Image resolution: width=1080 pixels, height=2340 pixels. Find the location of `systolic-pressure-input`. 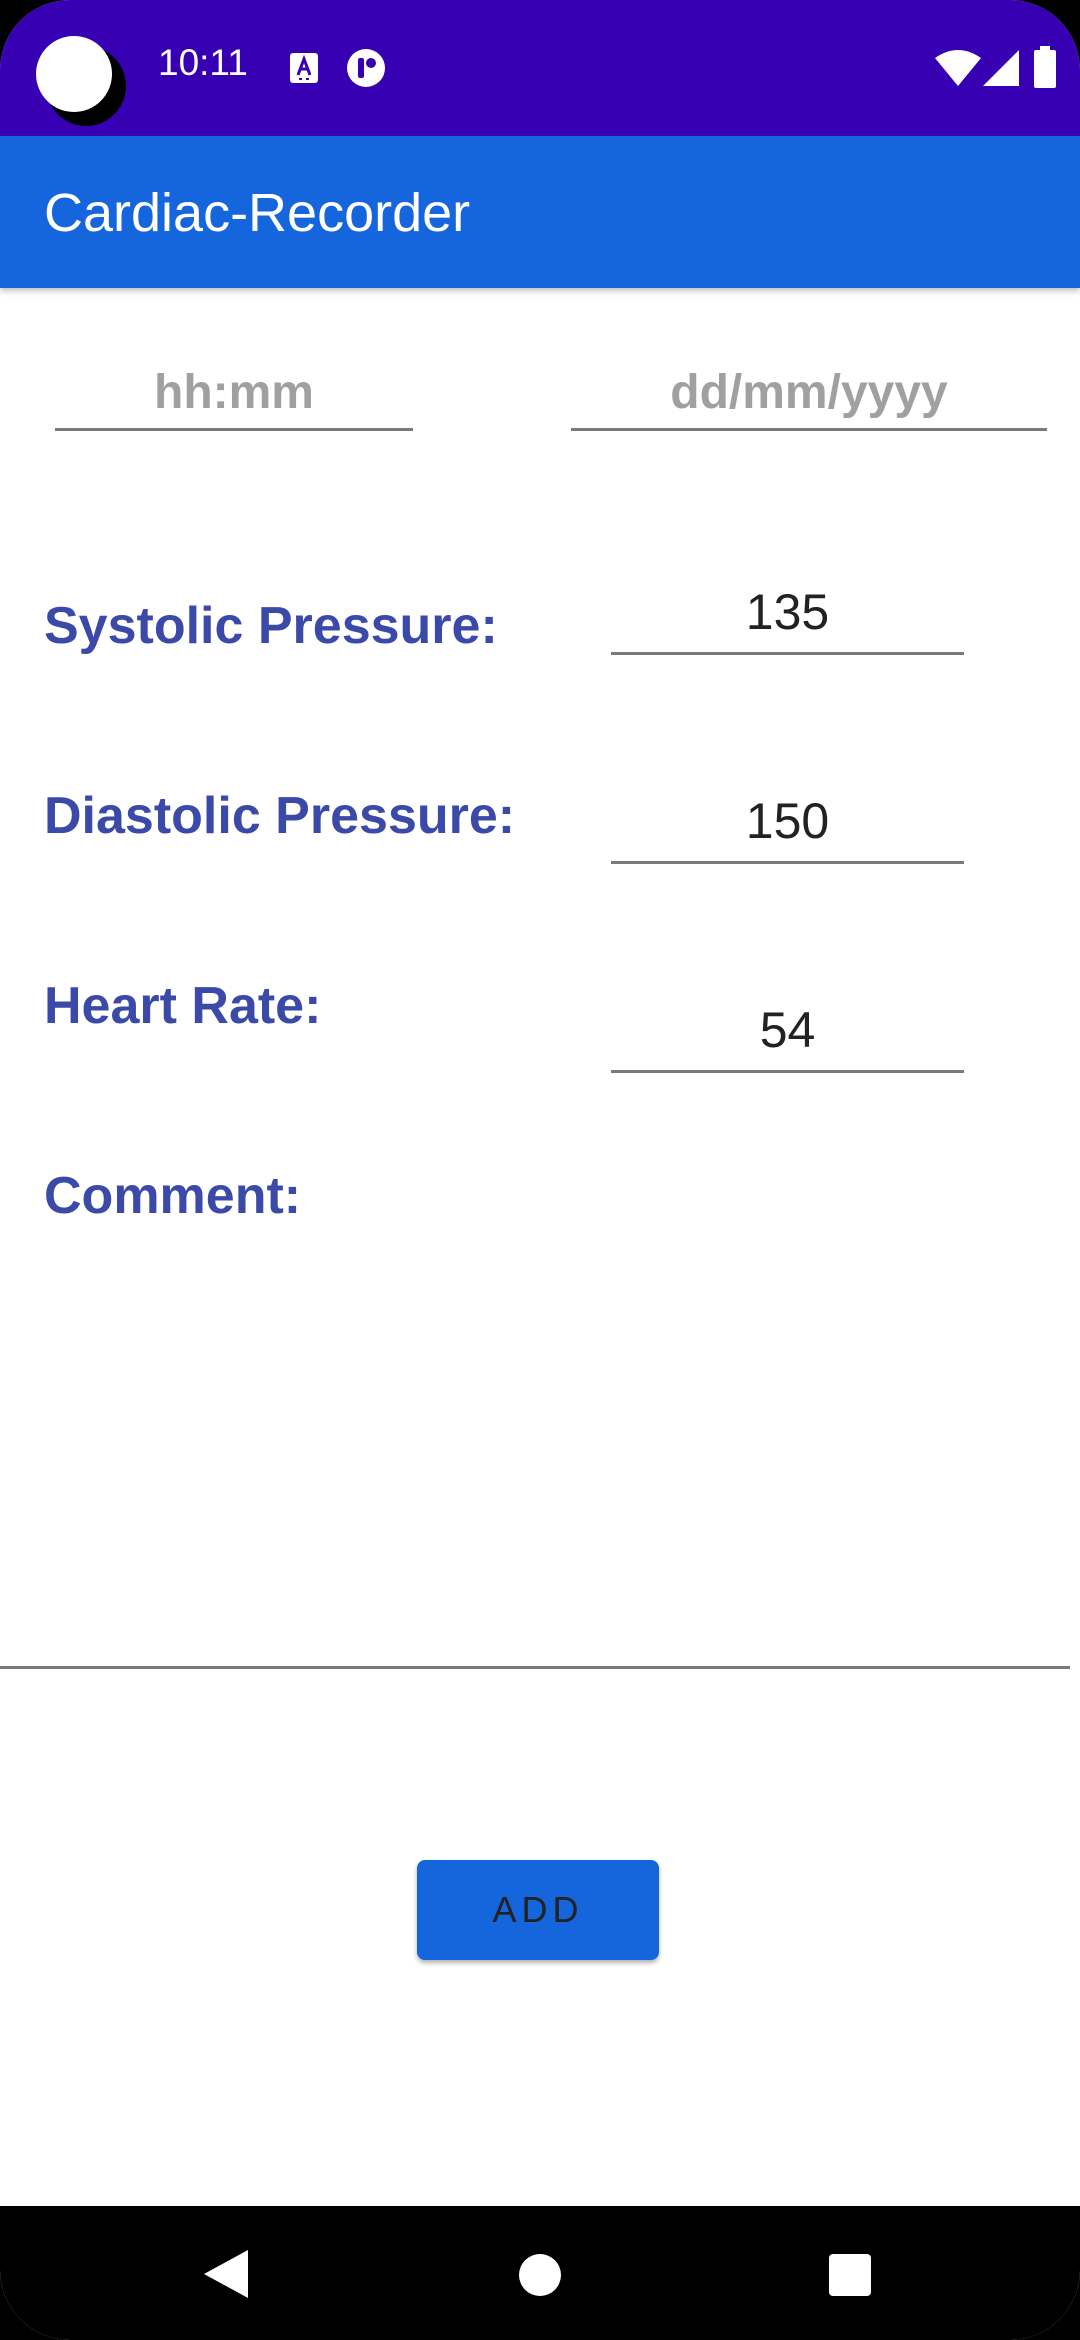

systolic-pressure-input is located at coordinates (787, 613).